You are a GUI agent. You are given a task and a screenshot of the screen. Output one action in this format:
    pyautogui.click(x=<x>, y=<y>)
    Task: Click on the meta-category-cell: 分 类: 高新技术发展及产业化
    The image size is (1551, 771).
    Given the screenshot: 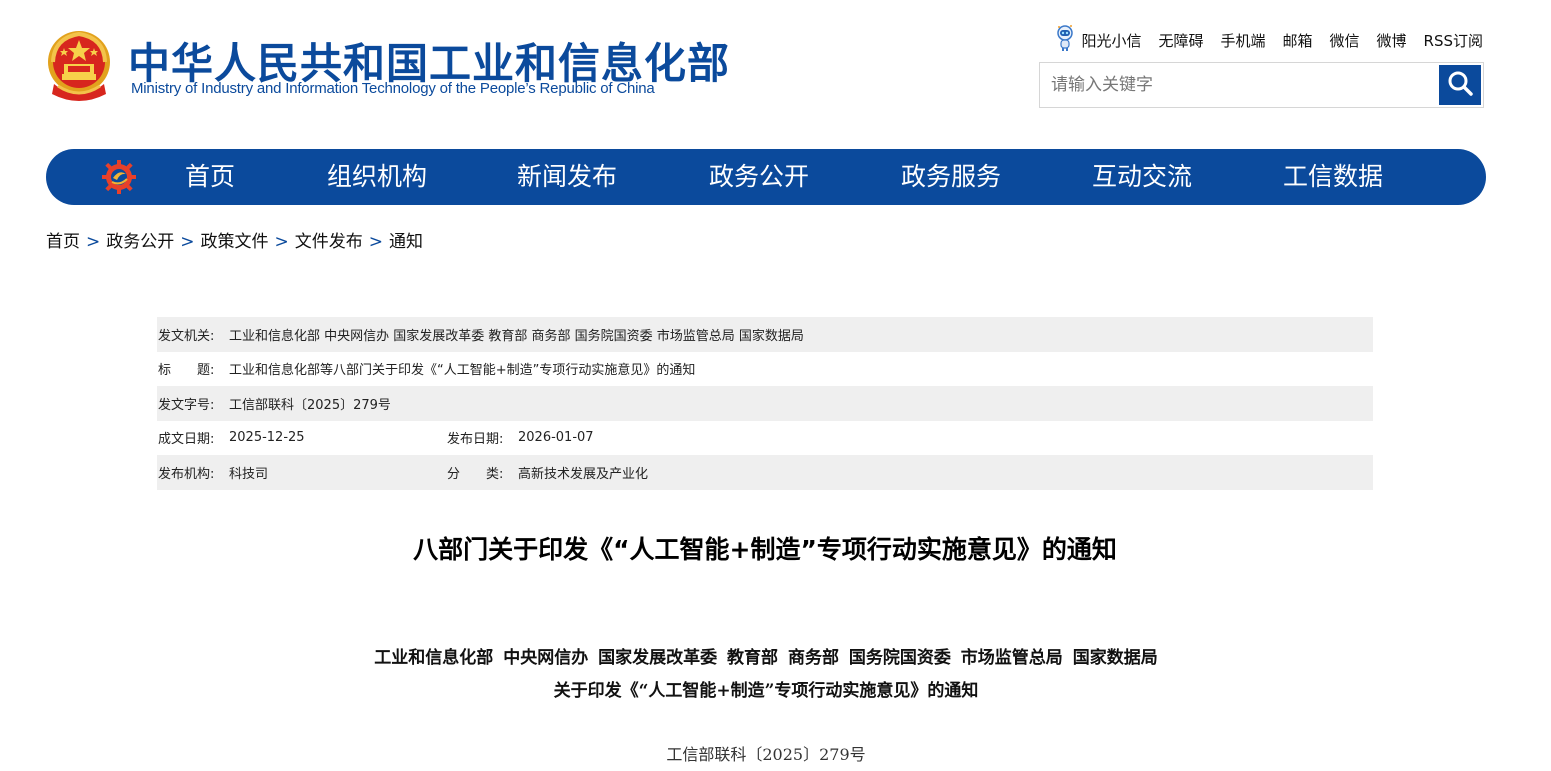 What is the action you would take?
    pyautogui.click(x=547, y=472)
    